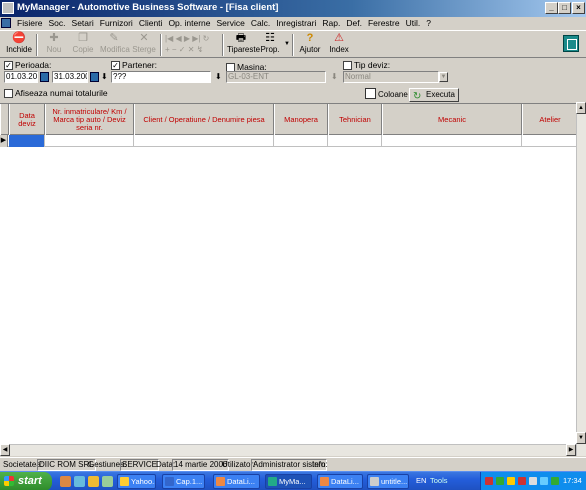 Image resolution: width=586 pixels, height=490 pixels. Describe the element at coordinates (310, 38) in the screenshot. I see `help-question-icon: ?` at that location.